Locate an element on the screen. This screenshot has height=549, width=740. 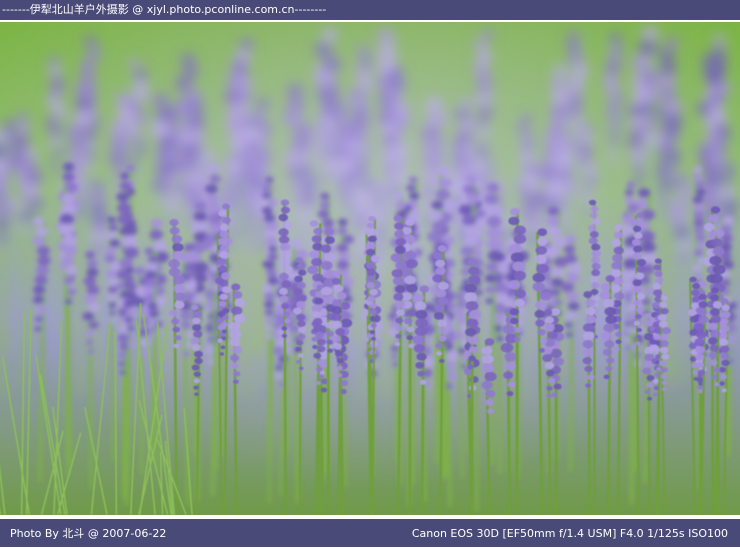
photo-credit: Photo By 北斗 @ 2007-06-22 is located at coordinates (88, 534).